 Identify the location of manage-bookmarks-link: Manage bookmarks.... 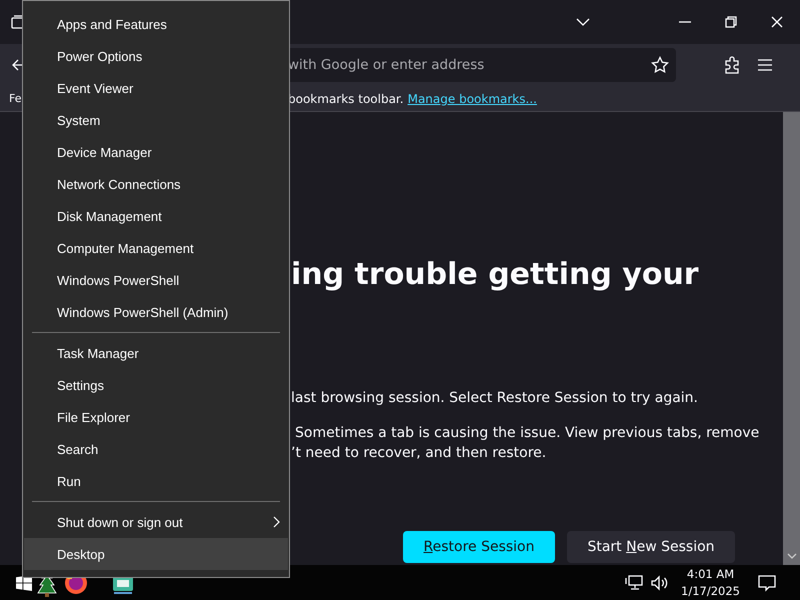
(472, 99).